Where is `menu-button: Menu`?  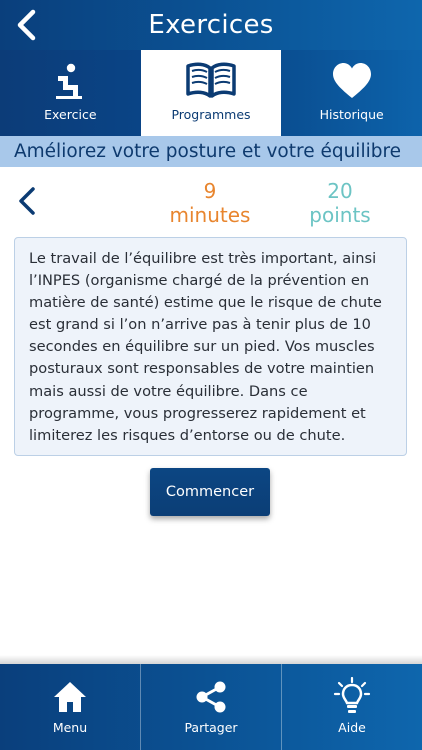
menu-button: Menu is located at coordinates (70, 707).